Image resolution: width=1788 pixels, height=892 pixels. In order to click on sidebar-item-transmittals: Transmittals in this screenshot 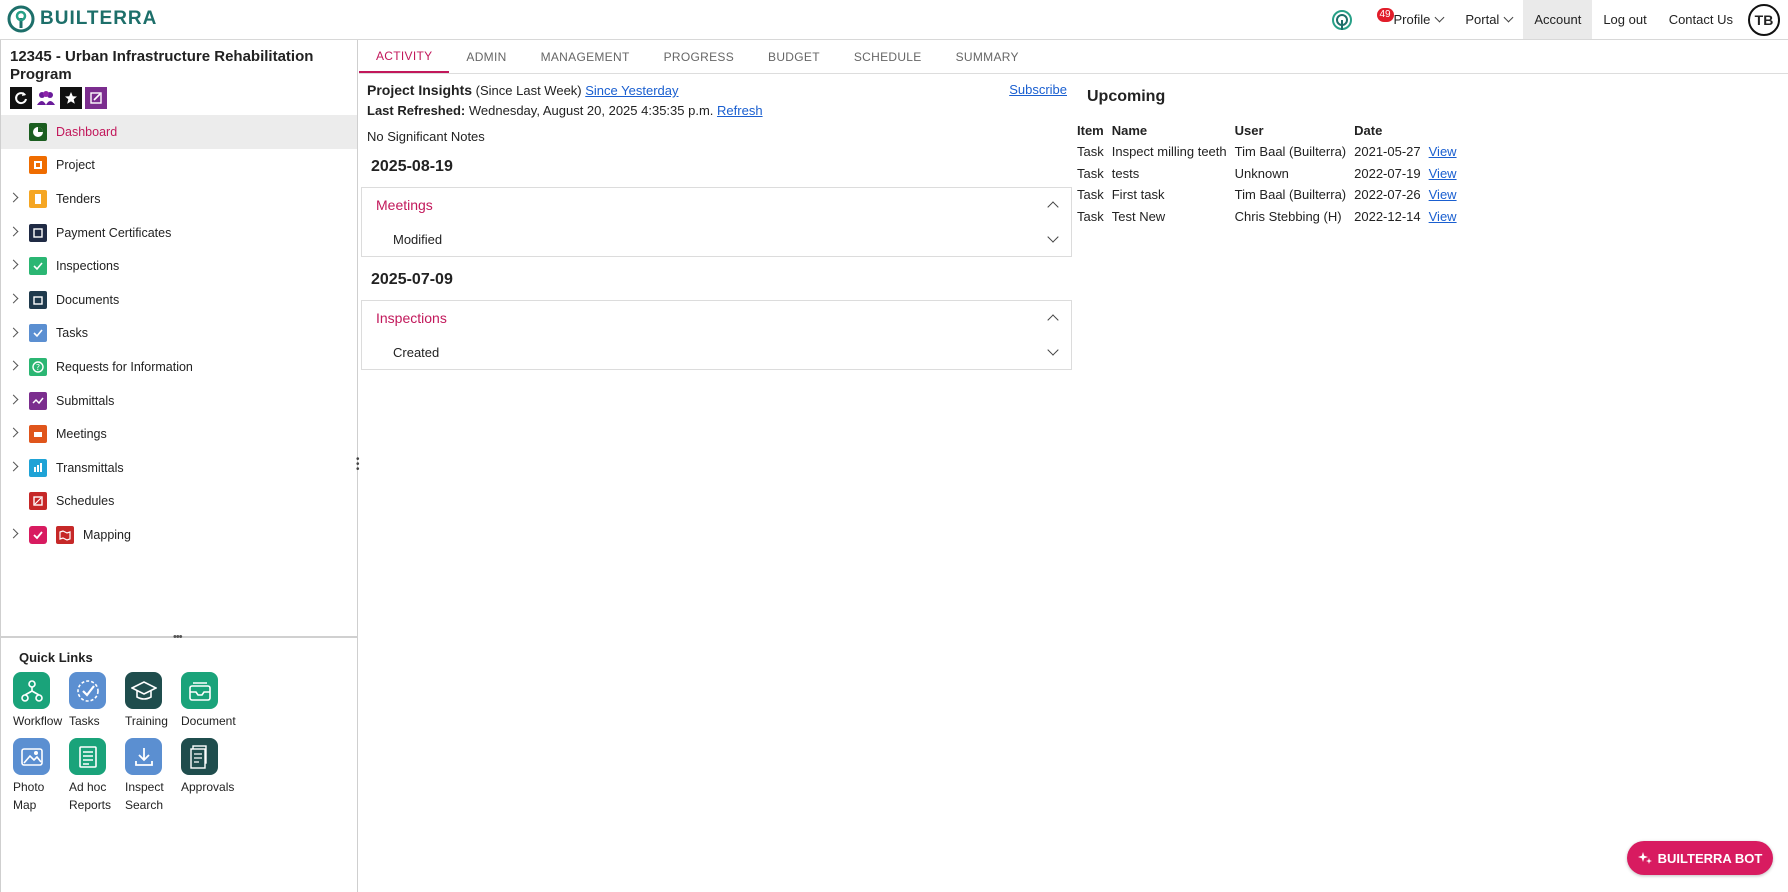, I will do `click(179, 468)`.